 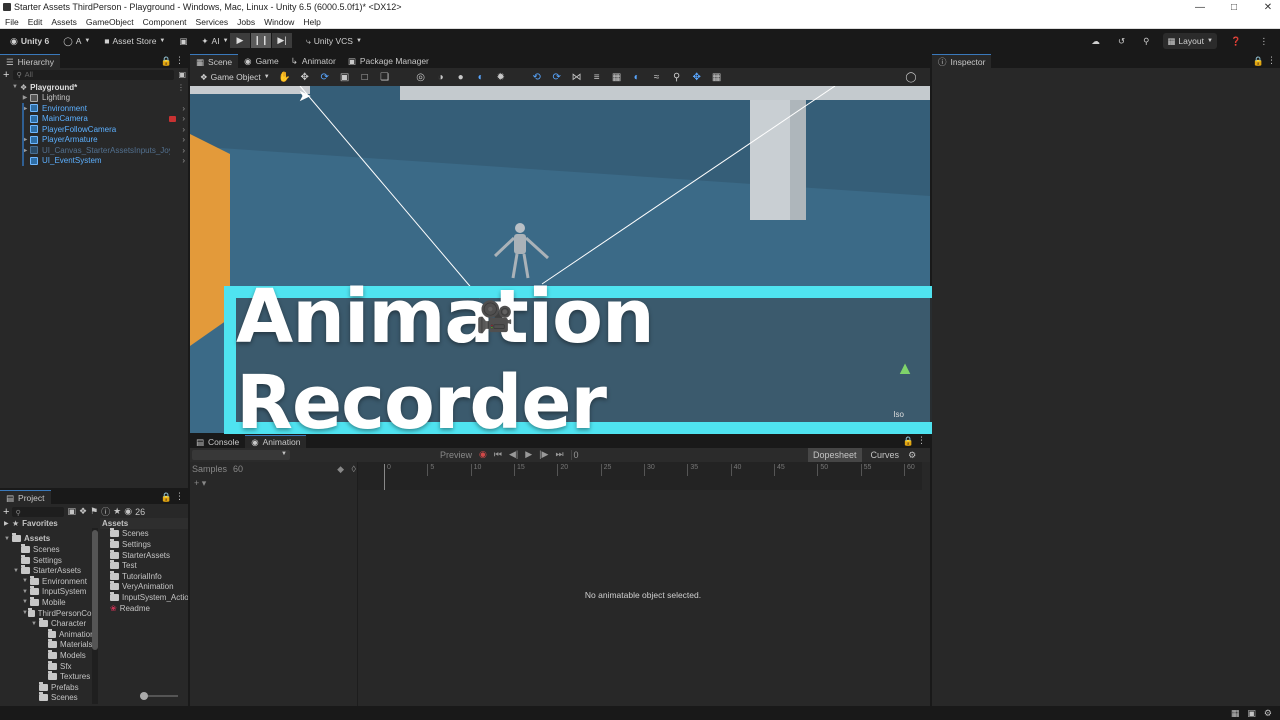 I want to click on filter-type-icon: ❖, so click(x=83, y=511).